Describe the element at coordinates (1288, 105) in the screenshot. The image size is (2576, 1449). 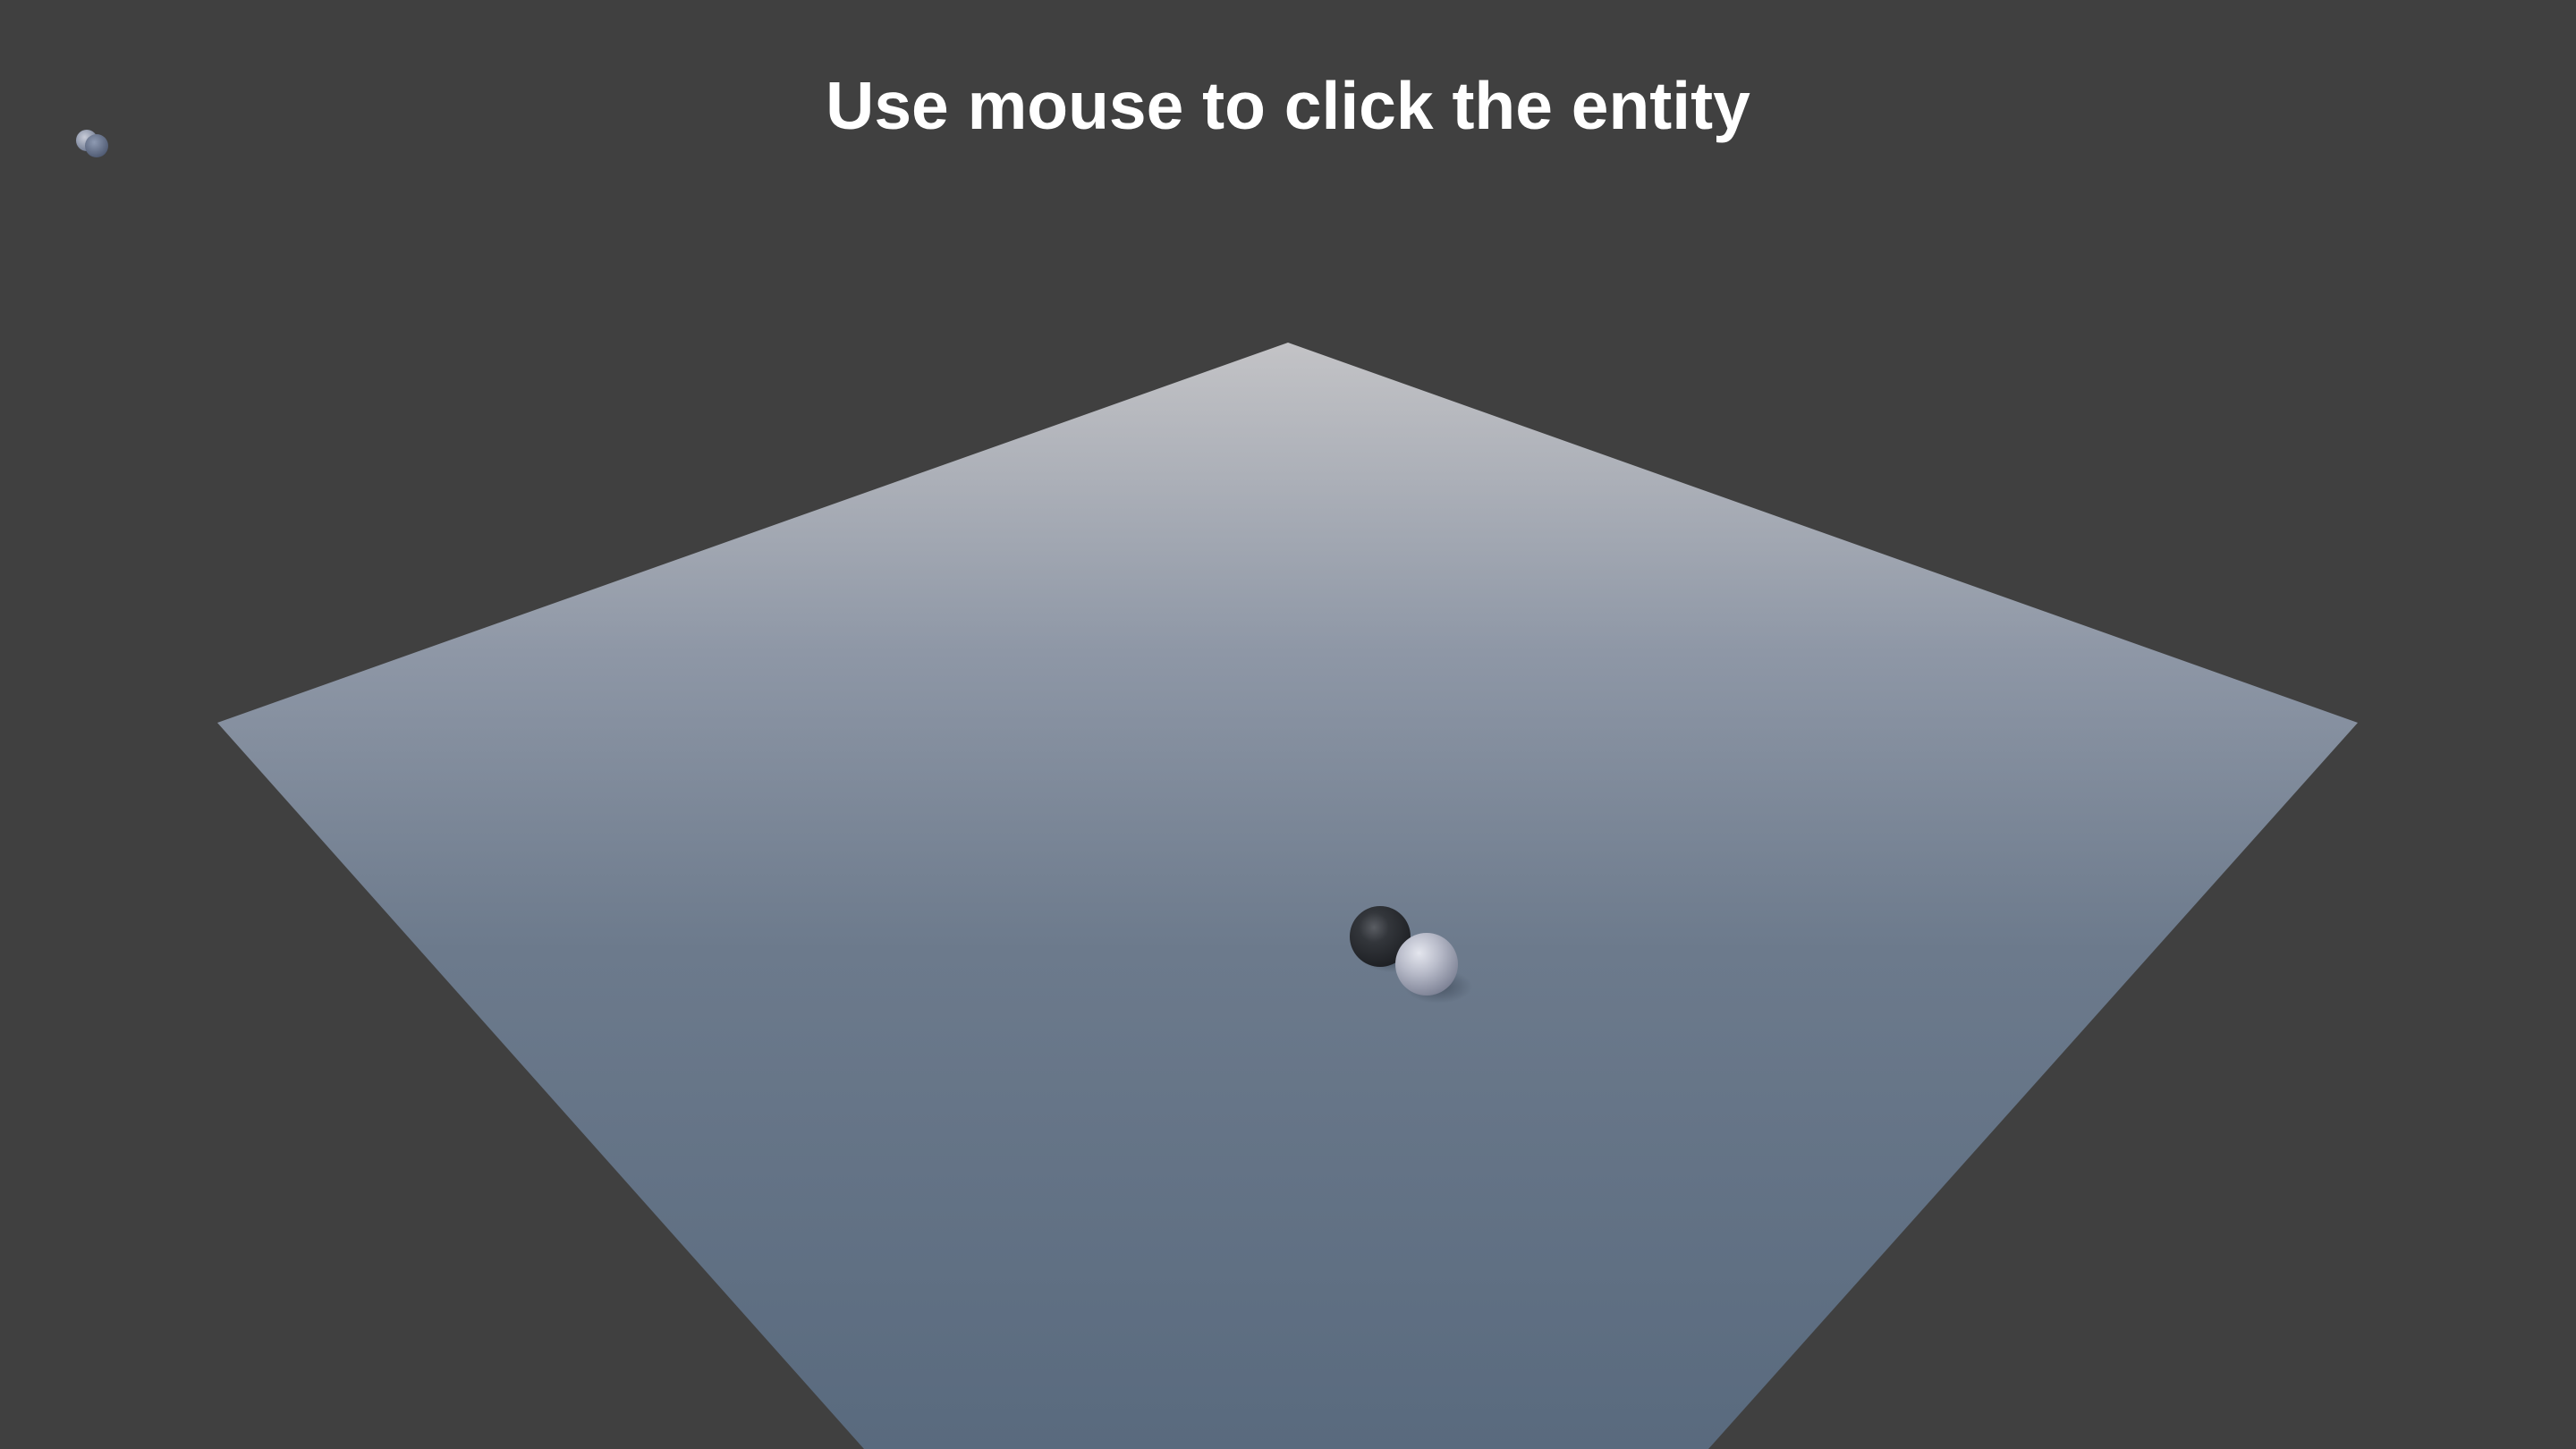
I see `instruction-text: Use mouse to click the entity` at that location.